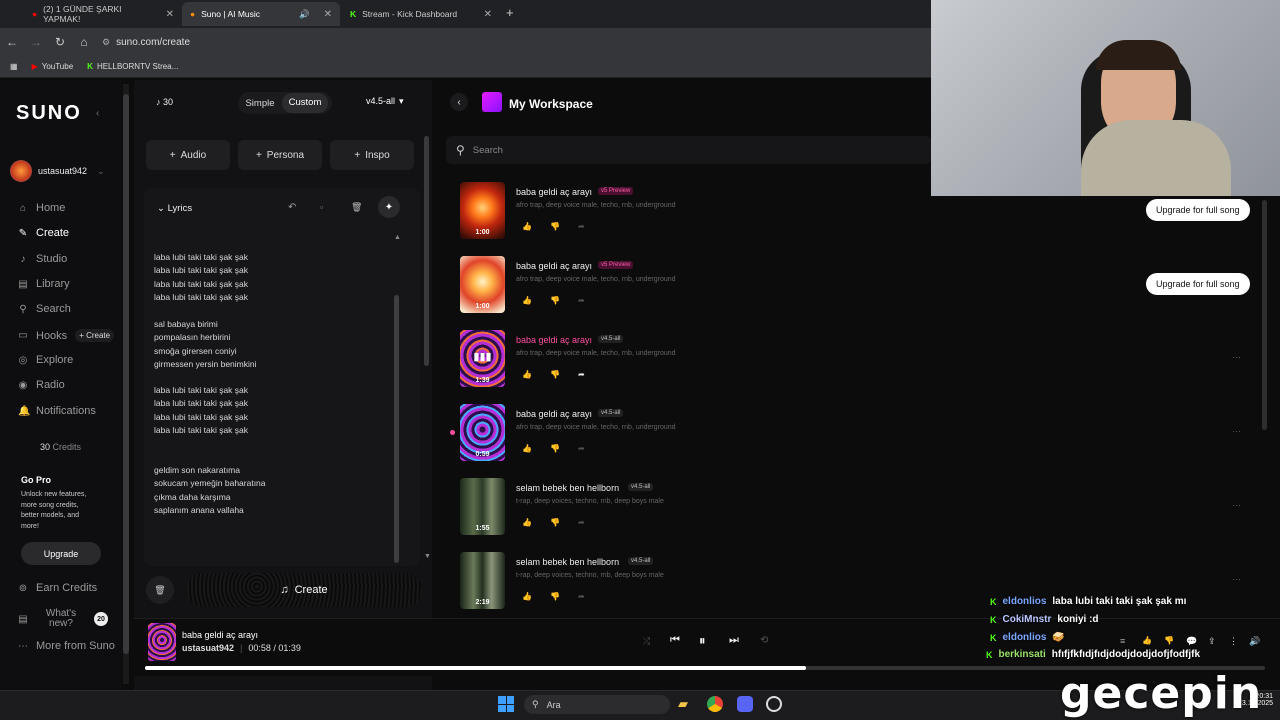  I want to click on home-icon: ⌂, so click(84, 42).